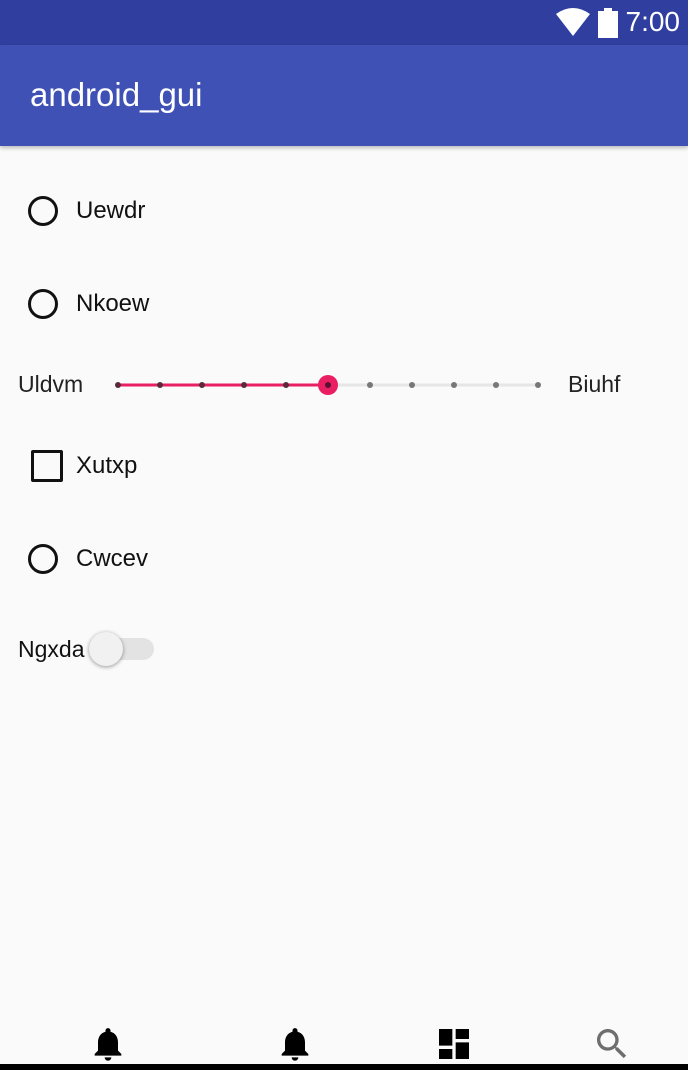 Image resolution: width=688 pixels, height=1070 pixels. What do you see at coordinates (344, 1067) in the screenshot?
I see `system-navigation-bar` at bounding box center [344, 1067].